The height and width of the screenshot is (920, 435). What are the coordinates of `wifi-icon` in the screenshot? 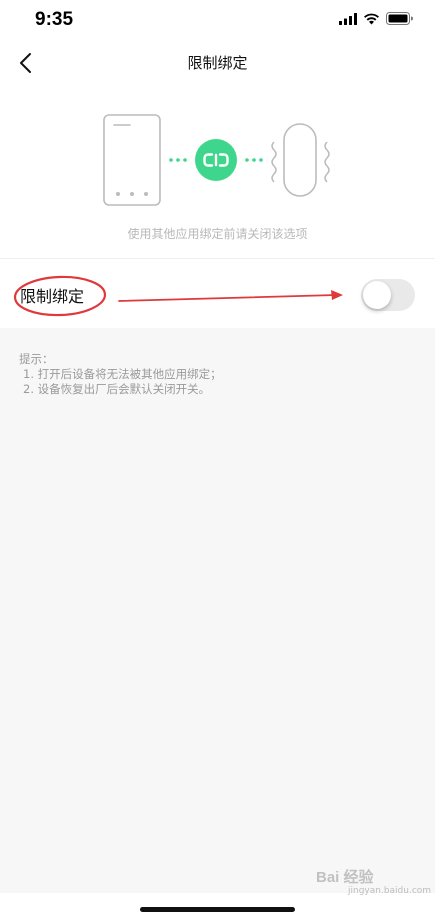 It's located at (371, 18).